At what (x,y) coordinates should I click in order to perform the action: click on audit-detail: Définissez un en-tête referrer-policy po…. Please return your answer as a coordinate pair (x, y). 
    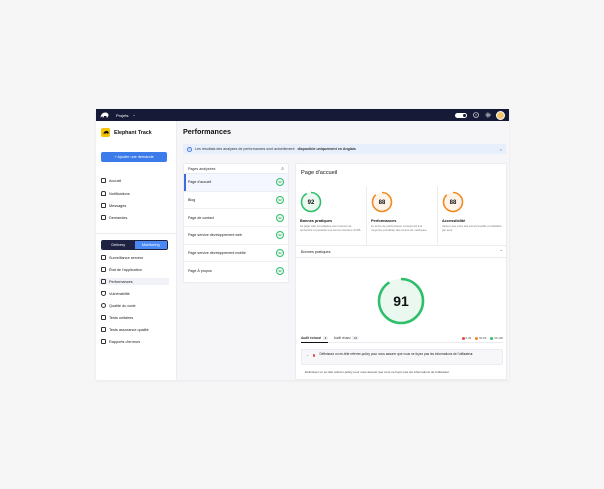
    Looking at the image, I should click on (377, 372).